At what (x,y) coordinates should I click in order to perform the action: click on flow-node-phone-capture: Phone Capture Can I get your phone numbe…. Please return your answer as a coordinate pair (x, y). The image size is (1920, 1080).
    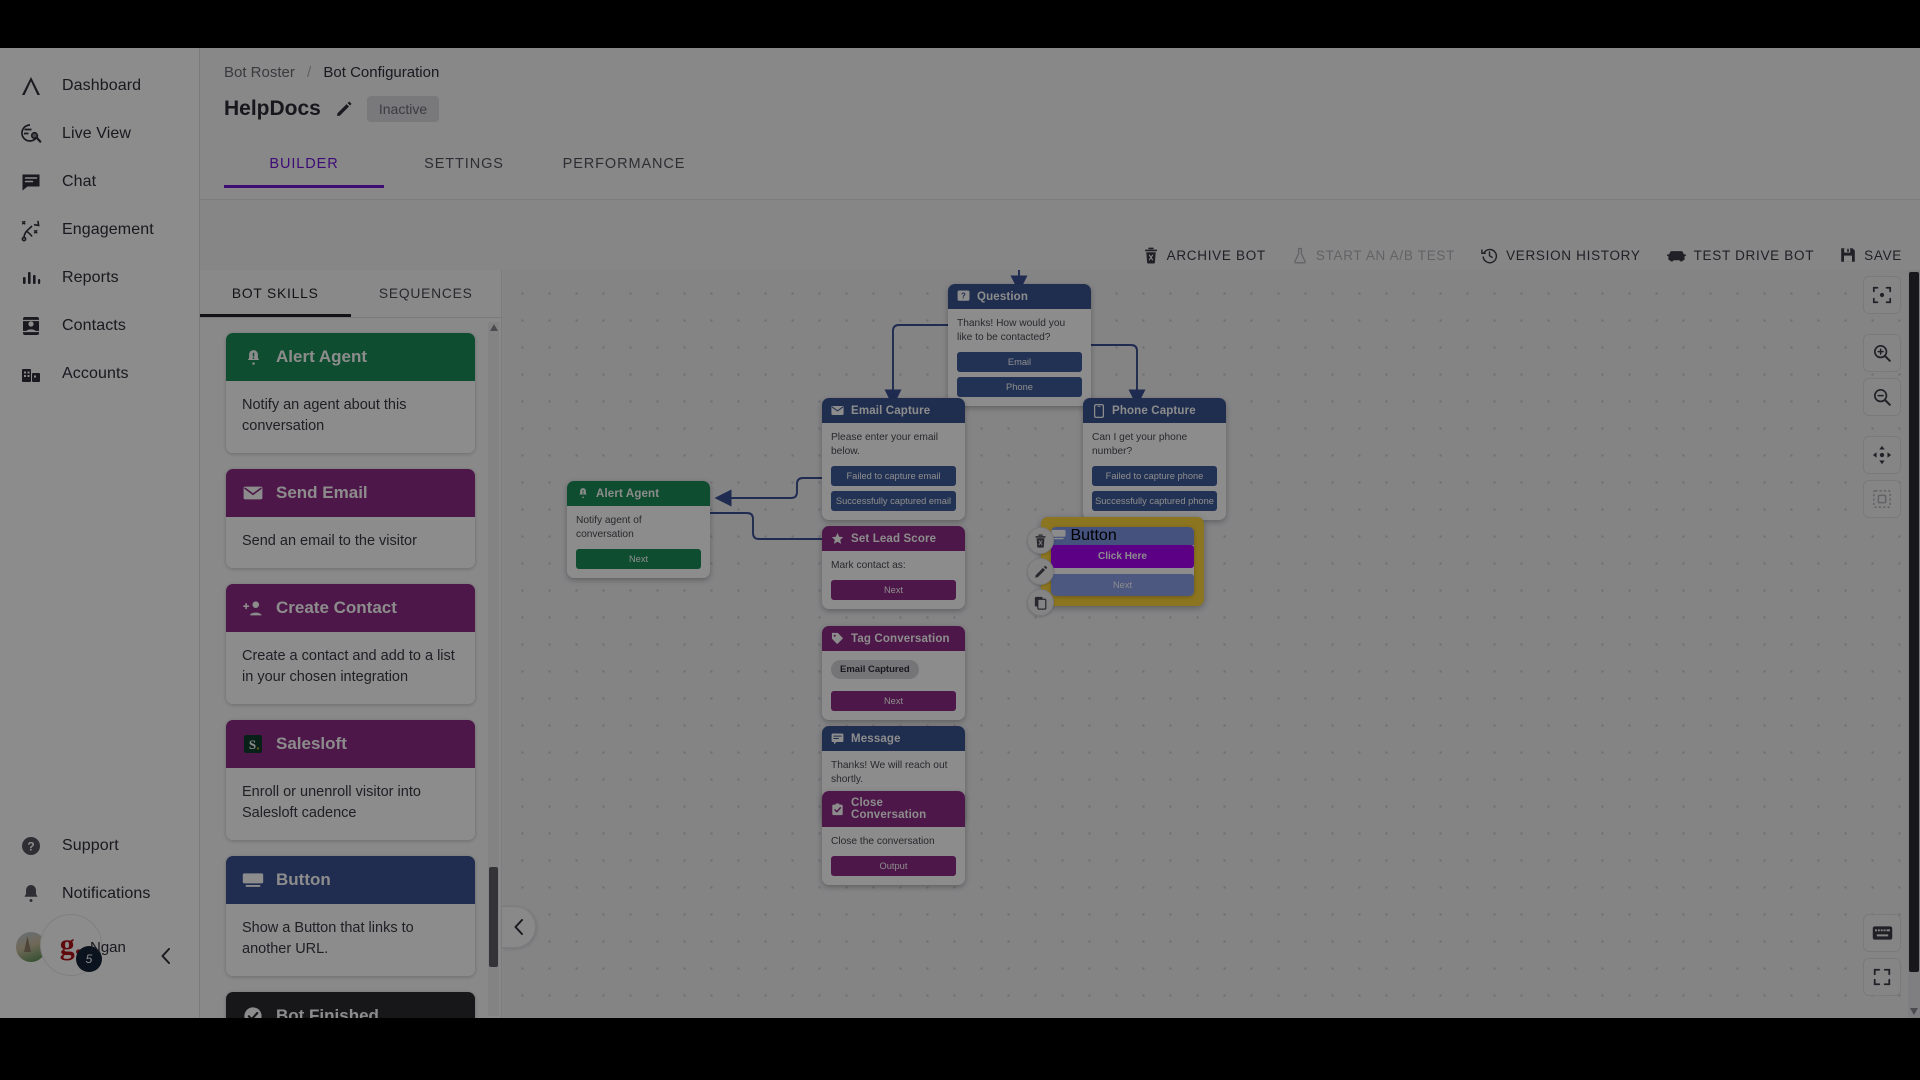
    Looking at the image, I should click on (1154, 459).